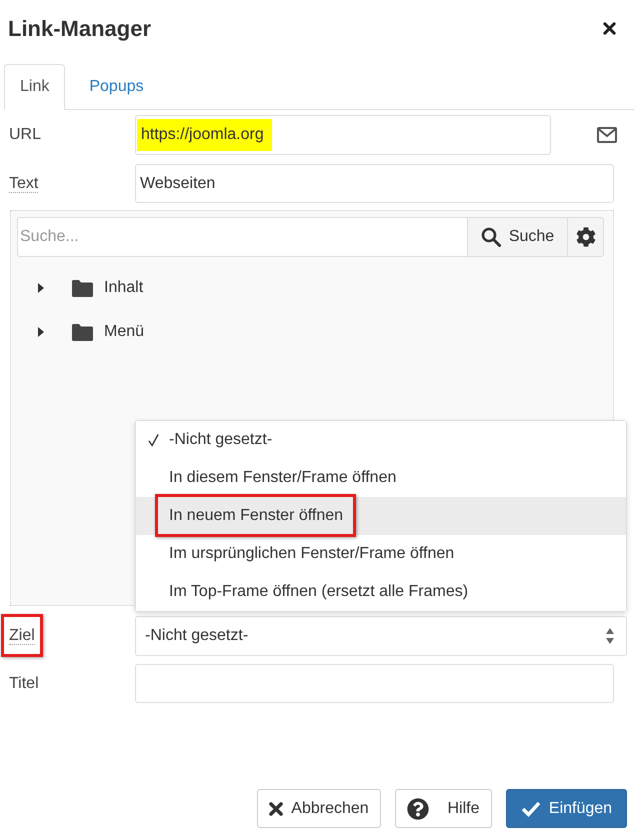 The width and height of the screenshot is (640, 839). Describe the element at coordinates (381, 554) in the screenshot. I see `dropdown-option: Im ursprünglichen Fenster/Frame öffnen` at that location.